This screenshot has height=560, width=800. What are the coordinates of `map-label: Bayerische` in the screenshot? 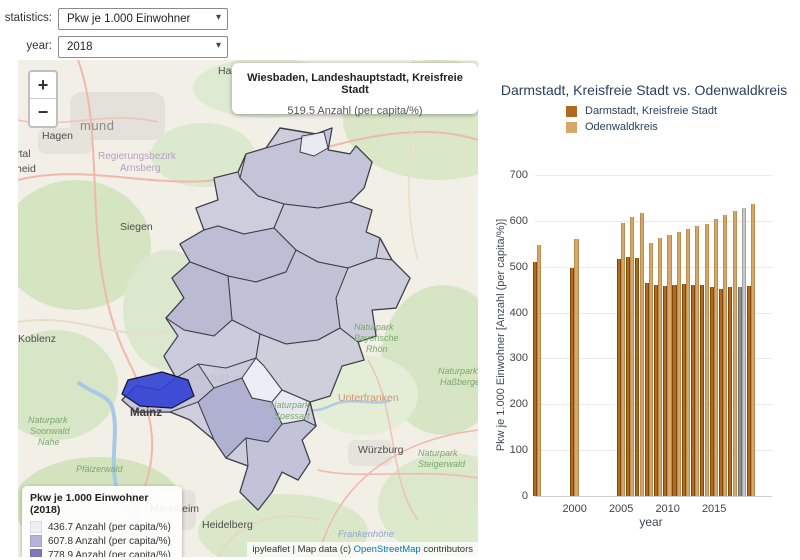 It's located at (376, 338).